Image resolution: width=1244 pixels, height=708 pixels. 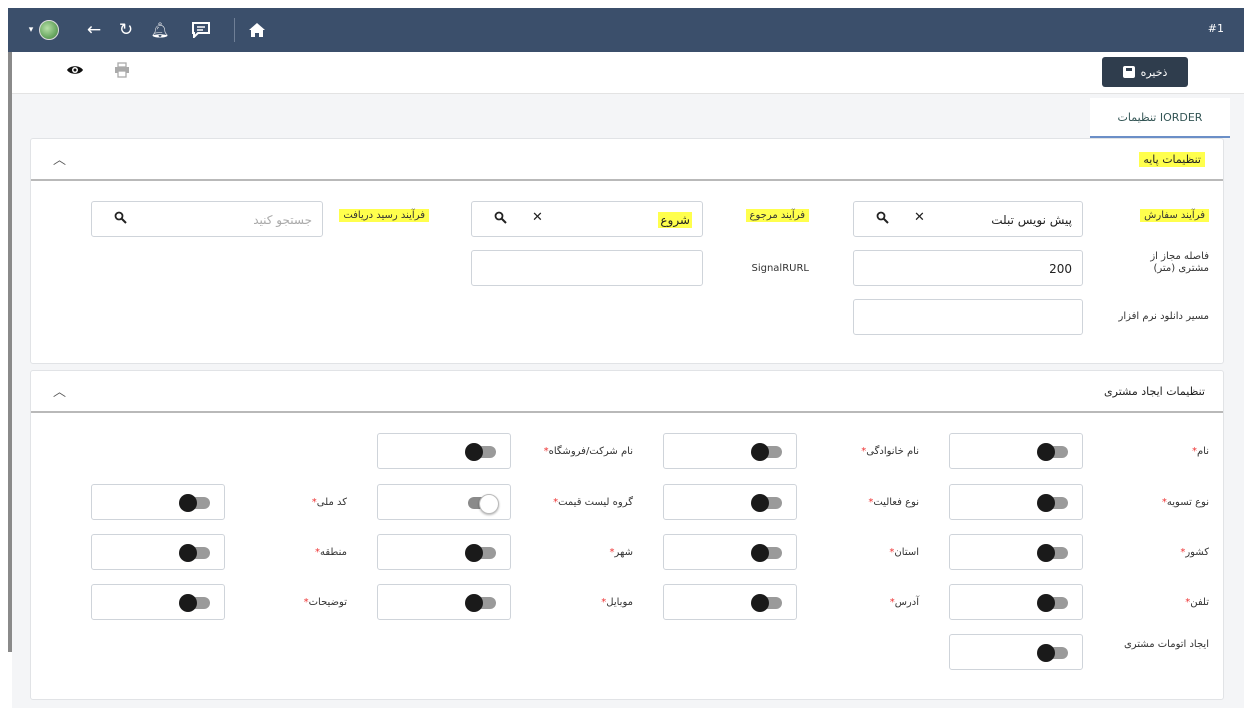 I want to click on receipt-process-field: جستجو کنید, so click(x=207, y=219).